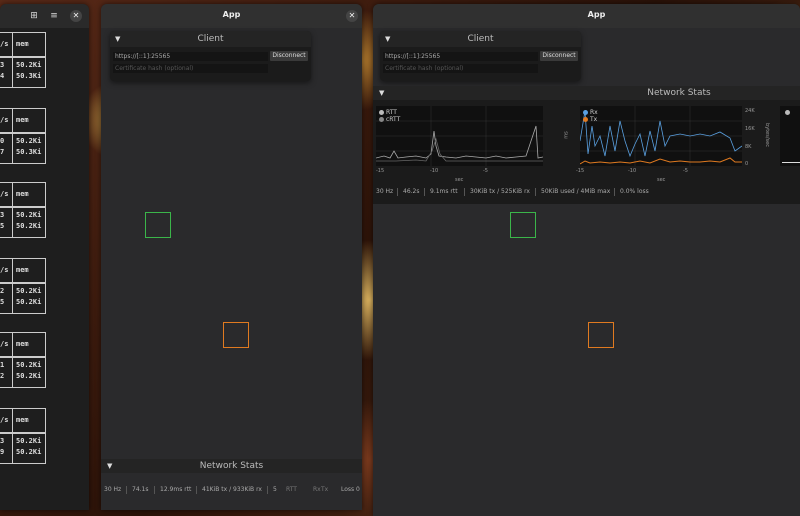 This screenshot has height=516, width=800. Describe the element at coordinates (485, 171) in the screenshot. I see `rtt-xtick: -5` at that location.